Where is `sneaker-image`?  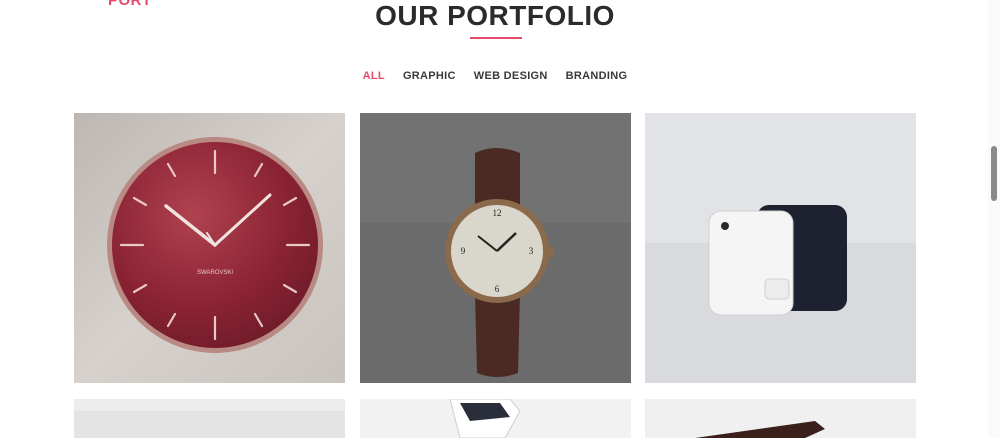
sneaker-image is located at coordinates (495, 418).